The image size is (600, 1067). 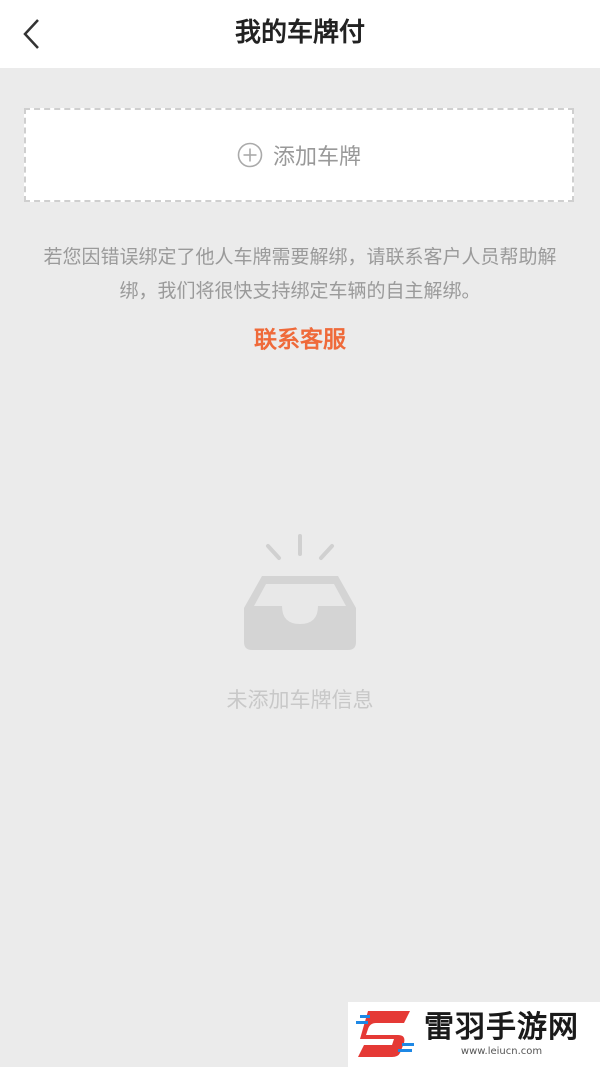 What do you see at coordinates (300, 700) in the screenshot?
I see `empty-state-text: 未添加车牌信息` at bounding box center [300, 700].